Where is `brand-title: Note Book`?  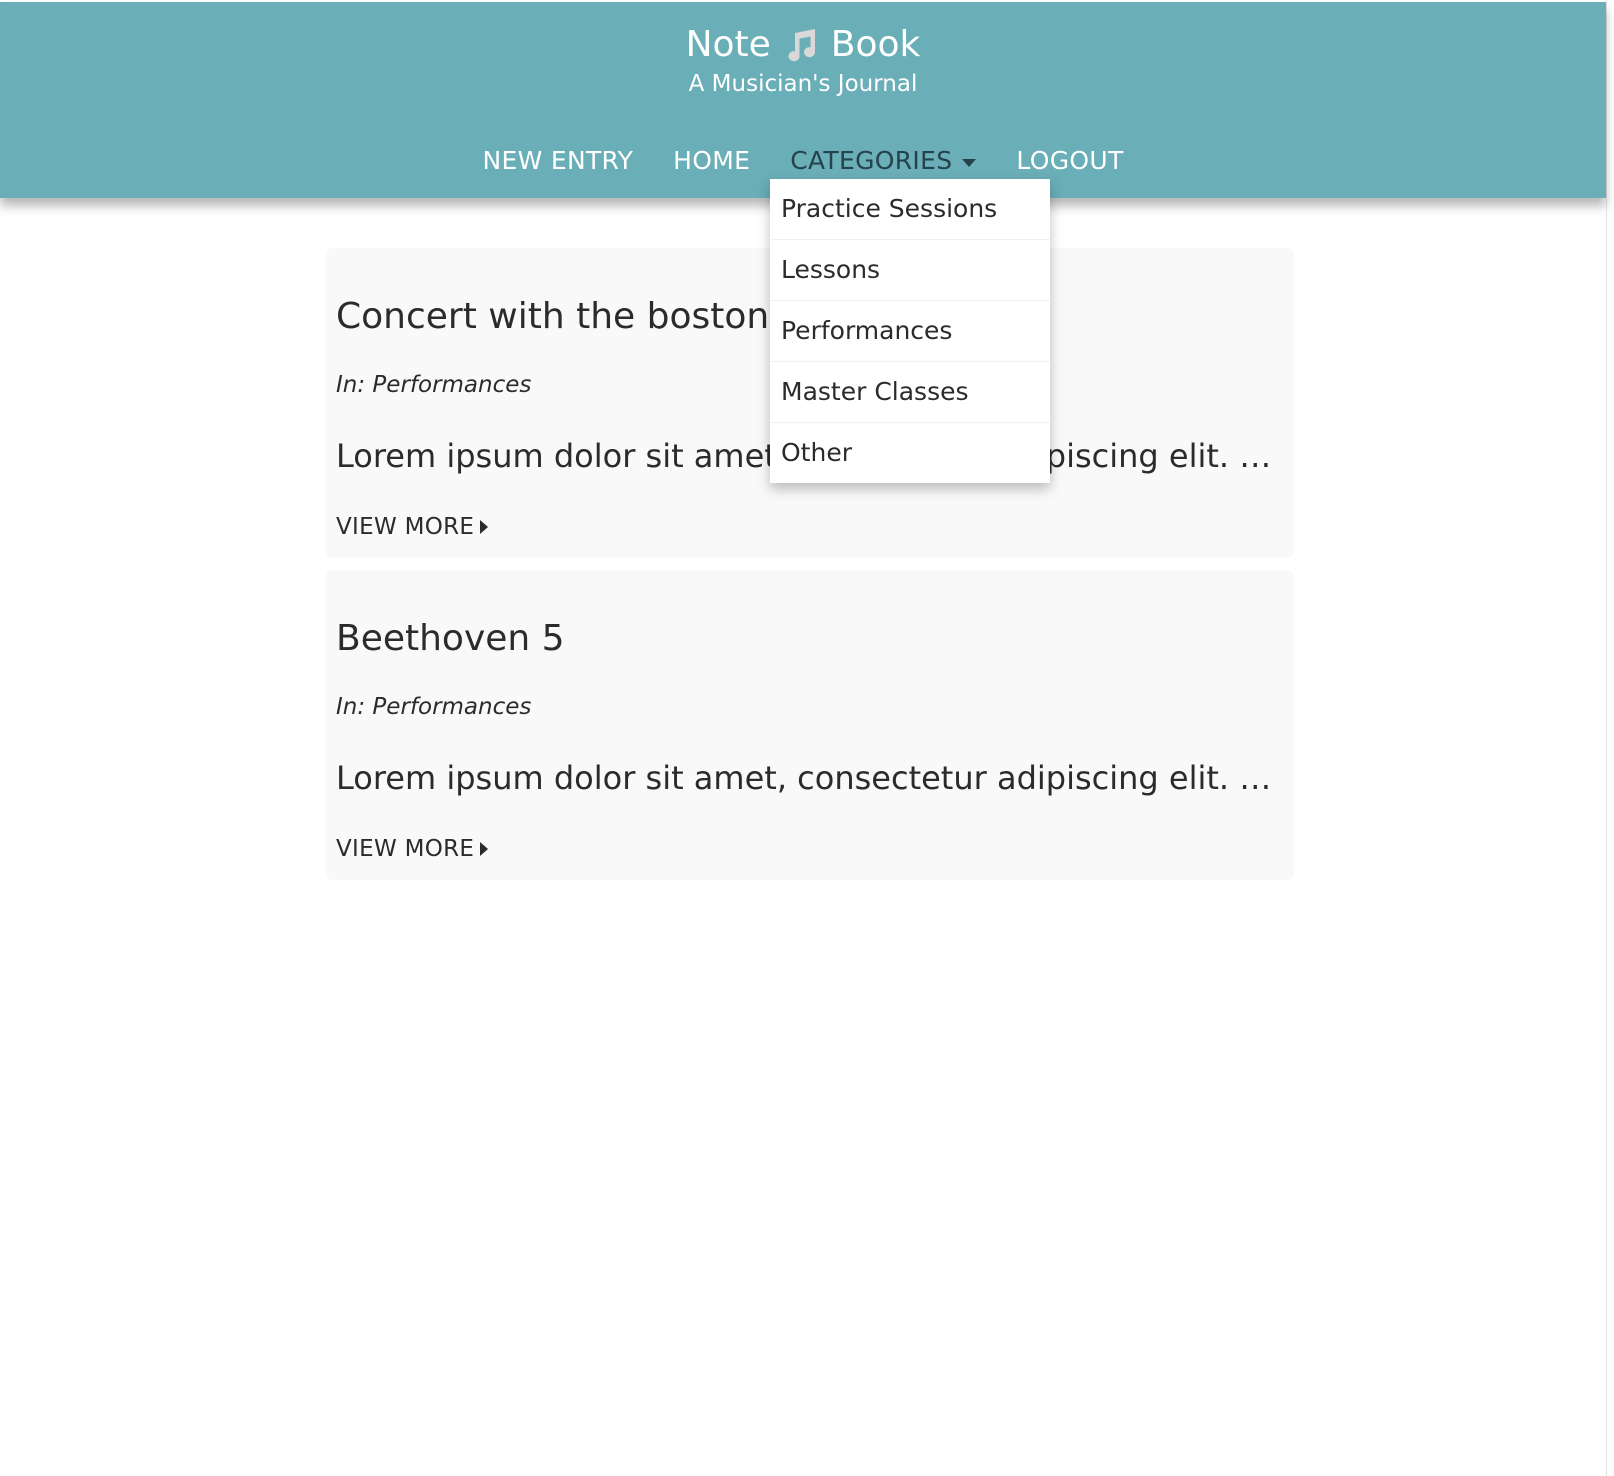
brand-title: Note Book is located at coordinates (803, 45).